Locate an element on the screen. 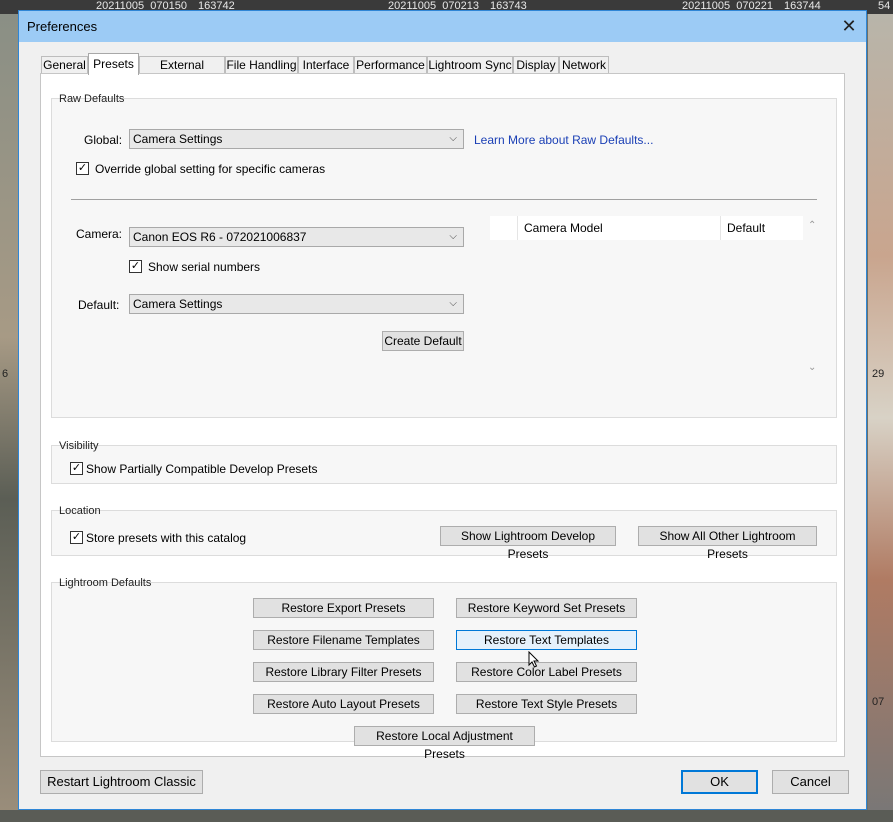 This screenshot has height=822, width=893. location-label: Location is located at coordinates (80, 511).